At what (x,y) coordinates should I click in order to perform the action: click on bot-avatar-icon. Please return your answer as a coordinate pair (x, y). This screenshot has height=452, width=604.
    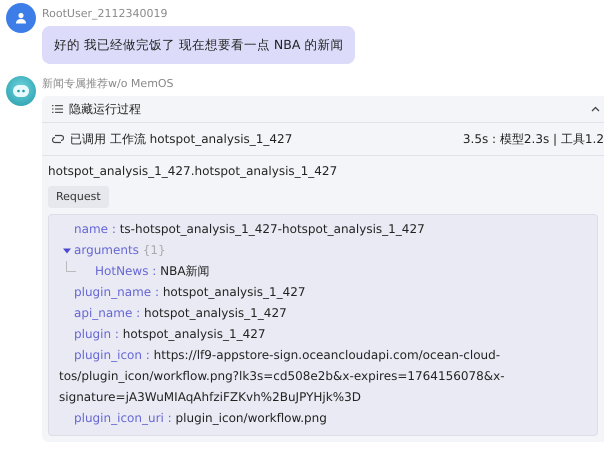
    Looking at the image, I should click on (21, 91).